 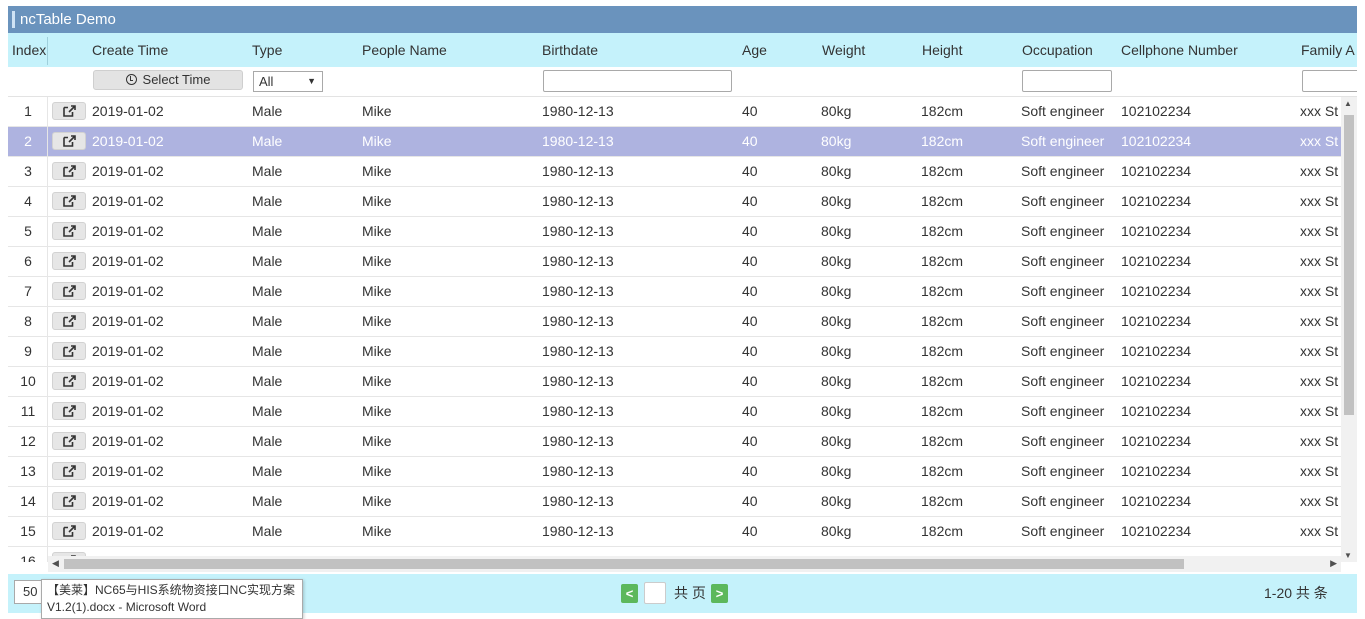 I want to click on scroll-right-icon: ▶, so click(x=1333, y=563).